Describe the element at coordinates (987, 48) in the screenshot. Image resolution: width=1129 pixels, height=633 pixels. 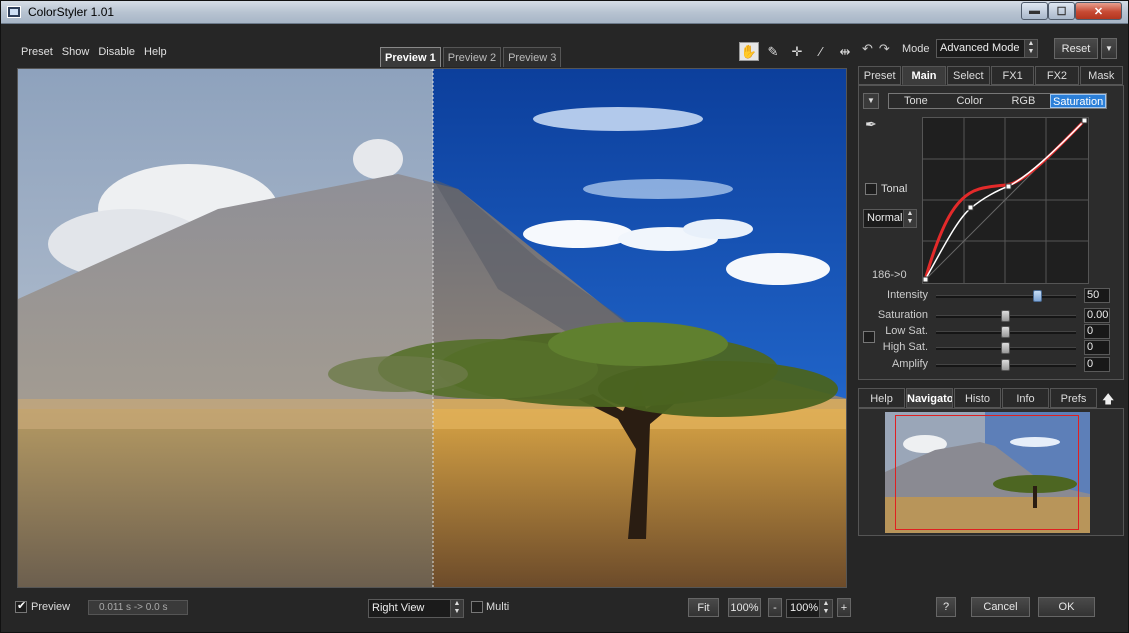
I see `mode-select: Advanced Mode ▲ ▼` at that location.